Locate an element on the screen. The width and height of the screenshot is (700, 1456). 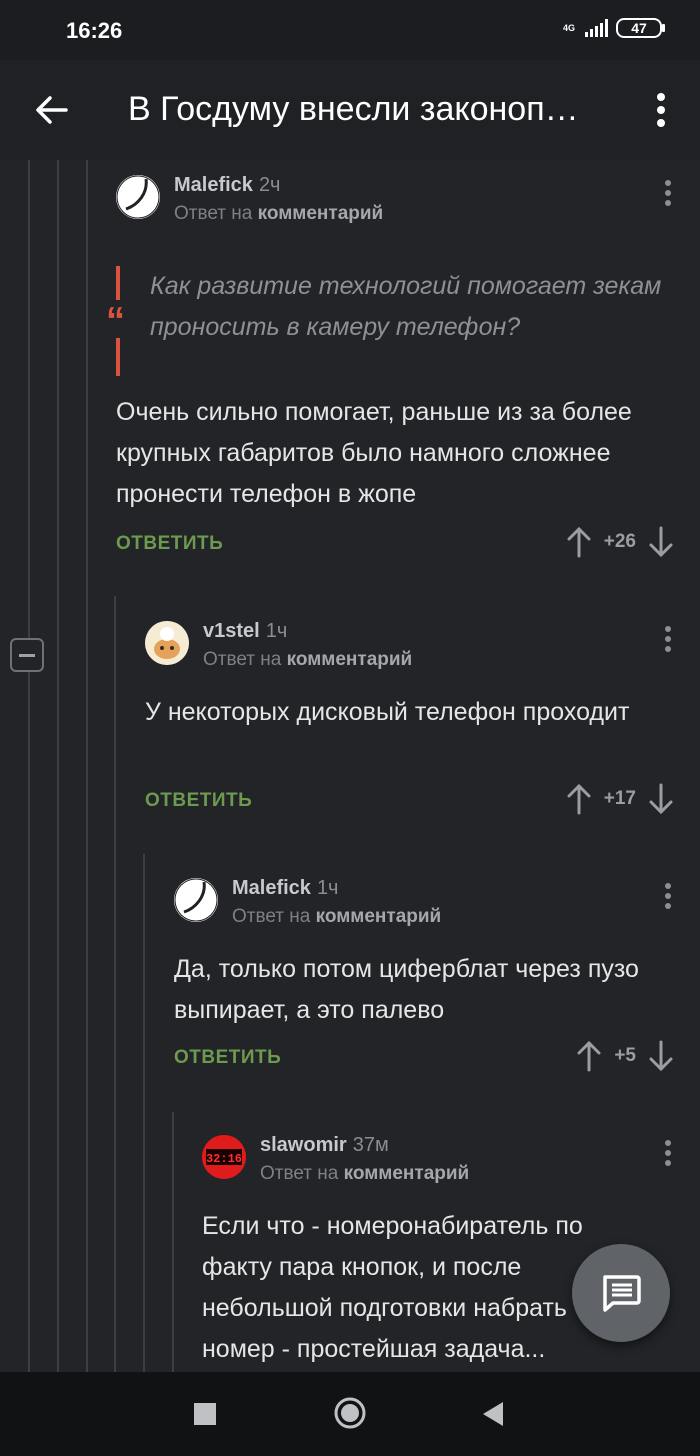
status-bar: 16:26 4G 47 is located at coordinates (350, 30).